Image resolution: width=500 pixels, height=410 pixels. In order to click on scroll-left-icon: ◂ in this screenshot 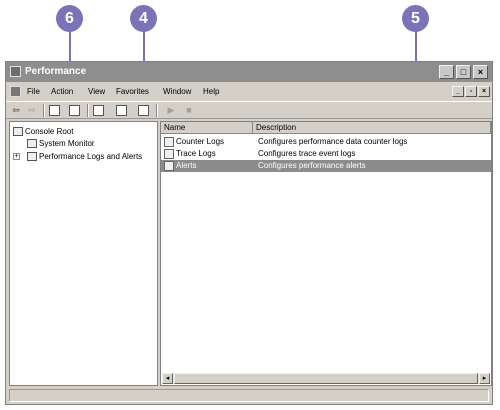, I will do `click(167, 378)`.